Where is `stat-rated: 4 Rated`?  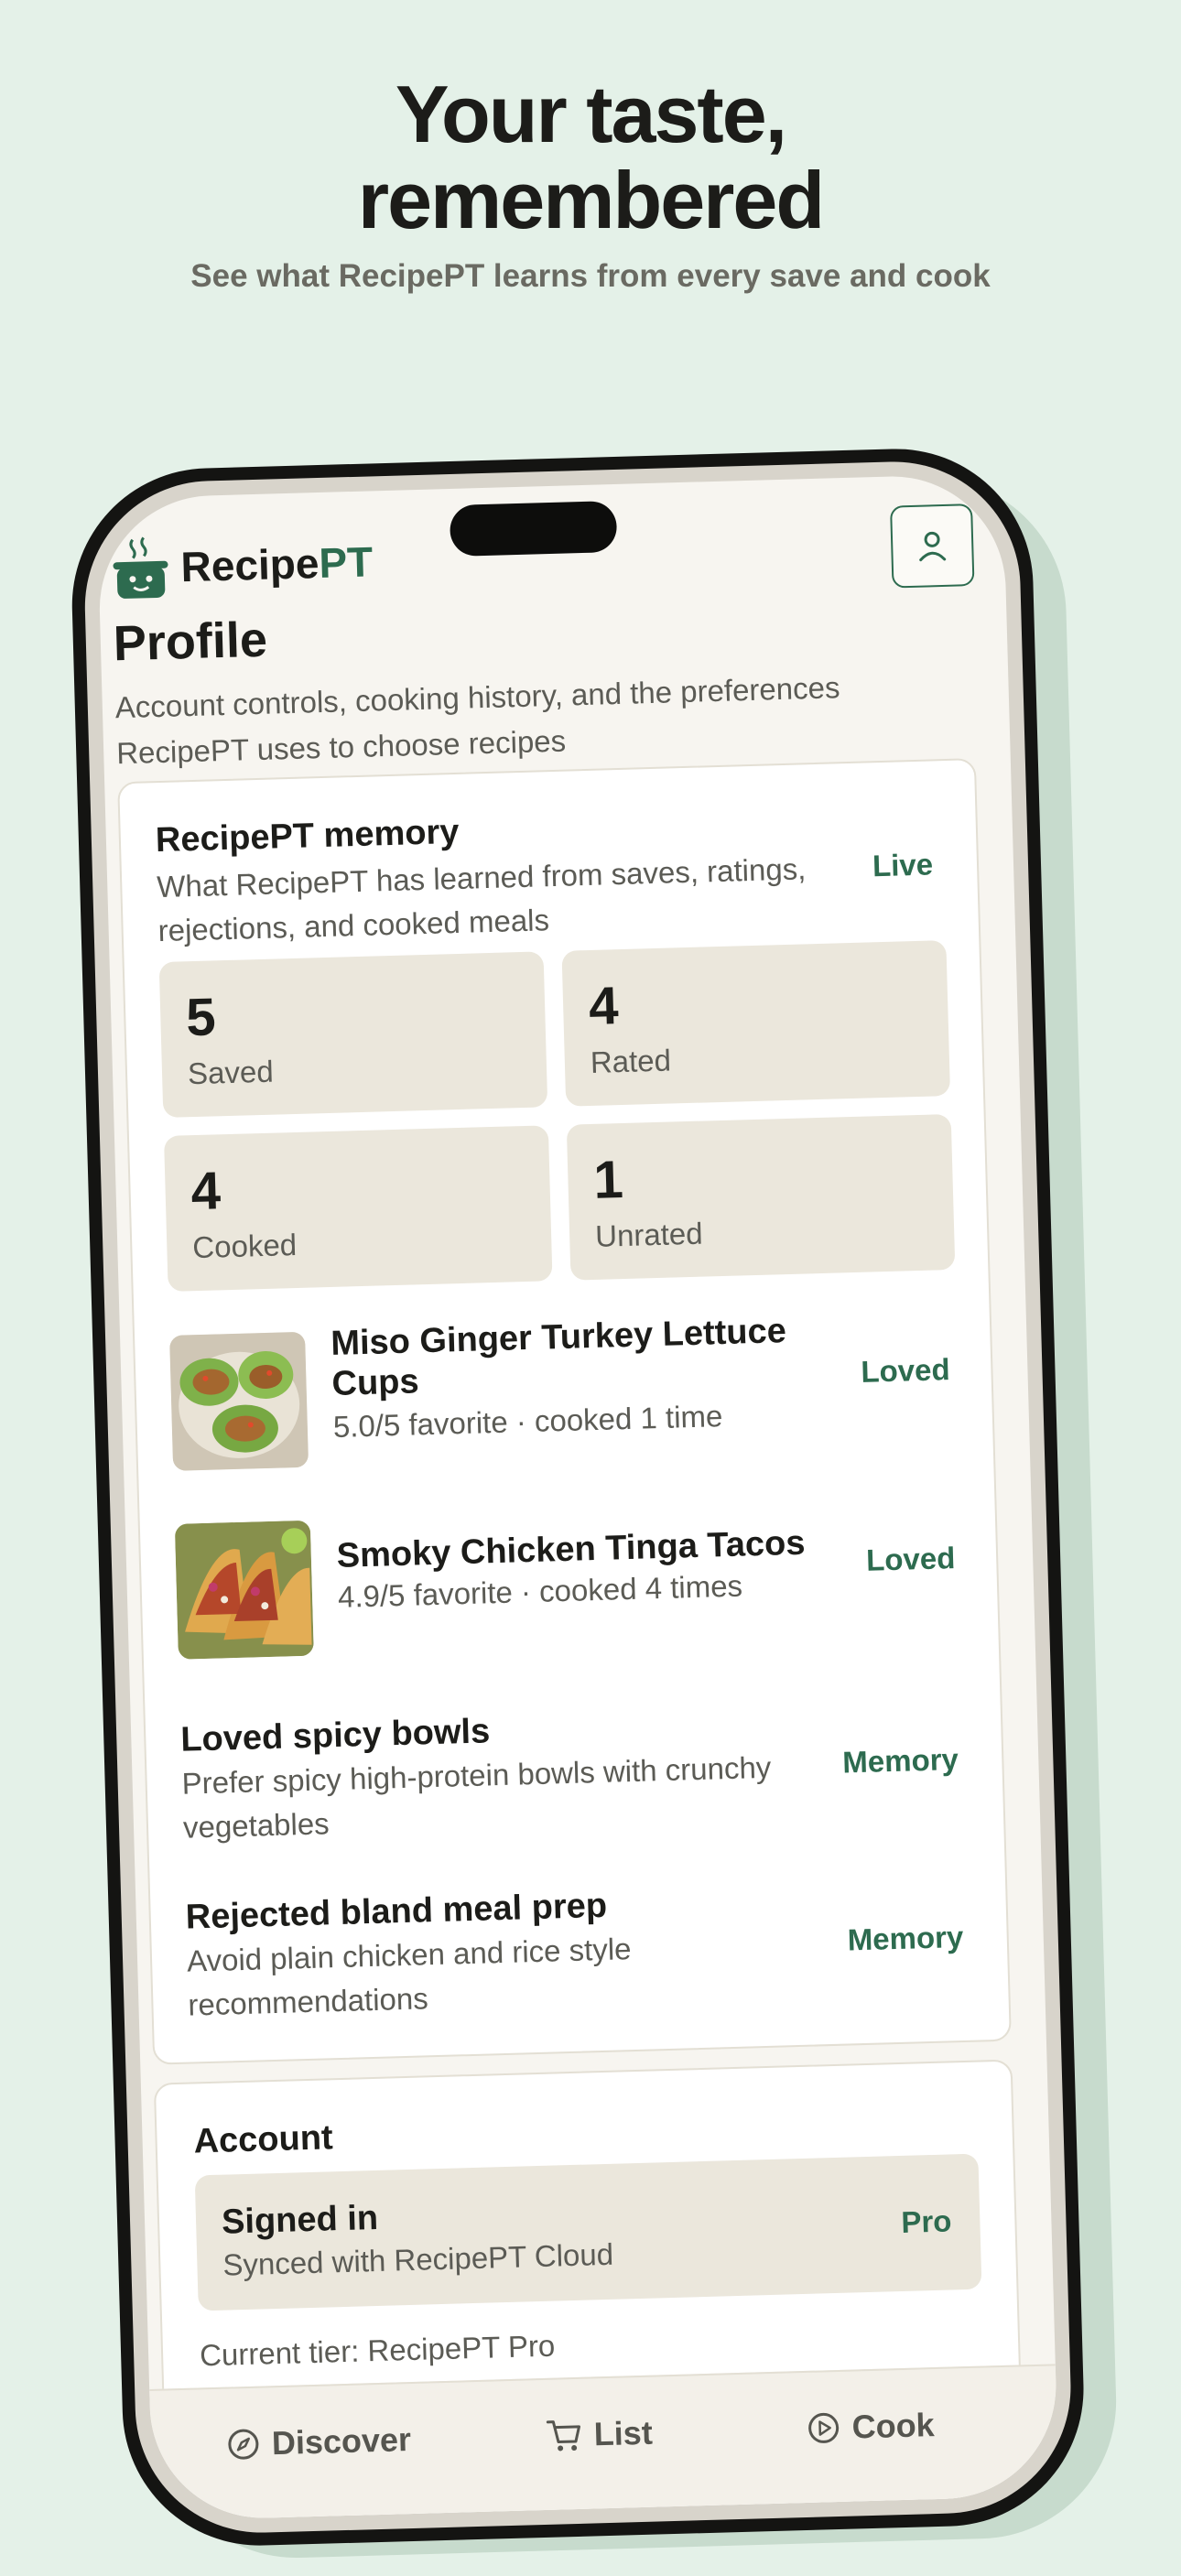 stat-rated: 4 Rated is located at coordinates (756, 1024).